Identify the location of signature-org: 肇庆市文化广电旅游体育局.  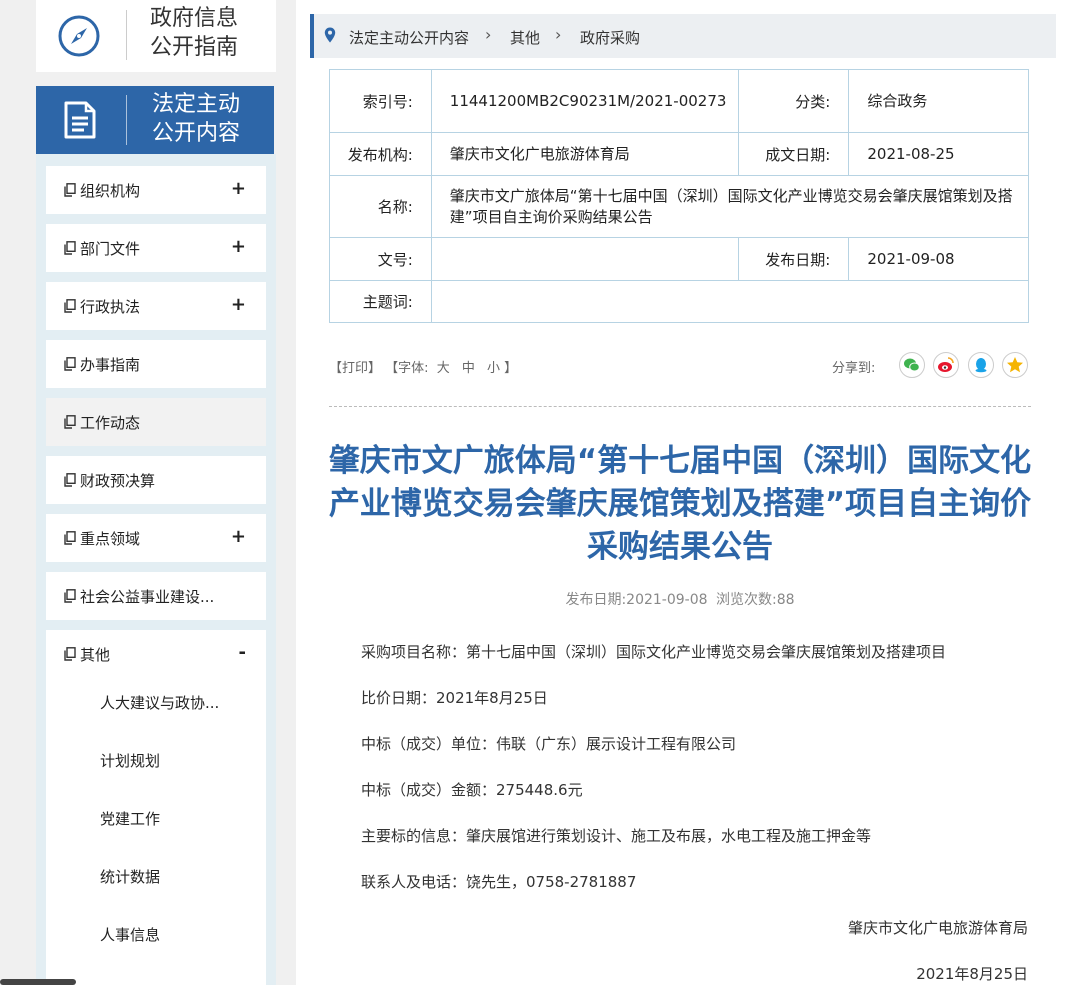
(937, 928).